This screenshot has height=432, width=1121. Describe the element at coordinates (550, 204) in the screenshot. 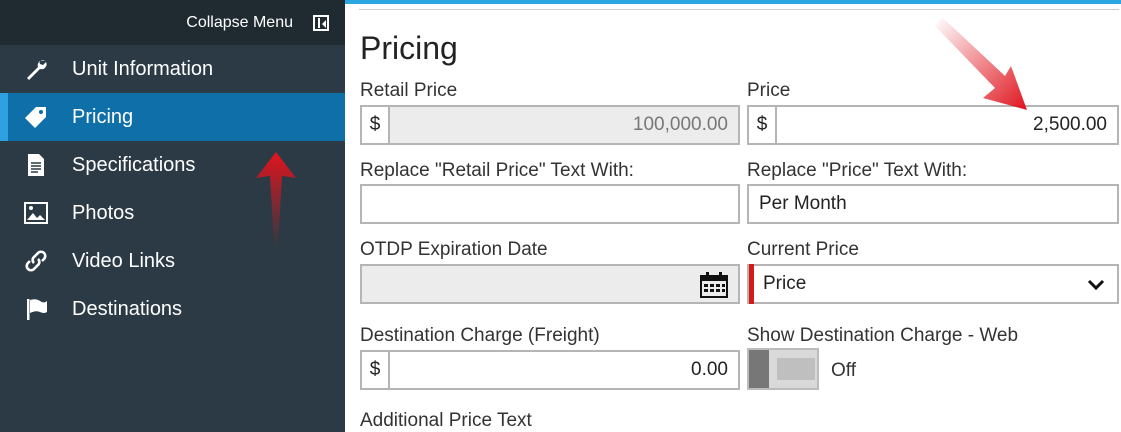

I see `replace-retail-input` at that location.